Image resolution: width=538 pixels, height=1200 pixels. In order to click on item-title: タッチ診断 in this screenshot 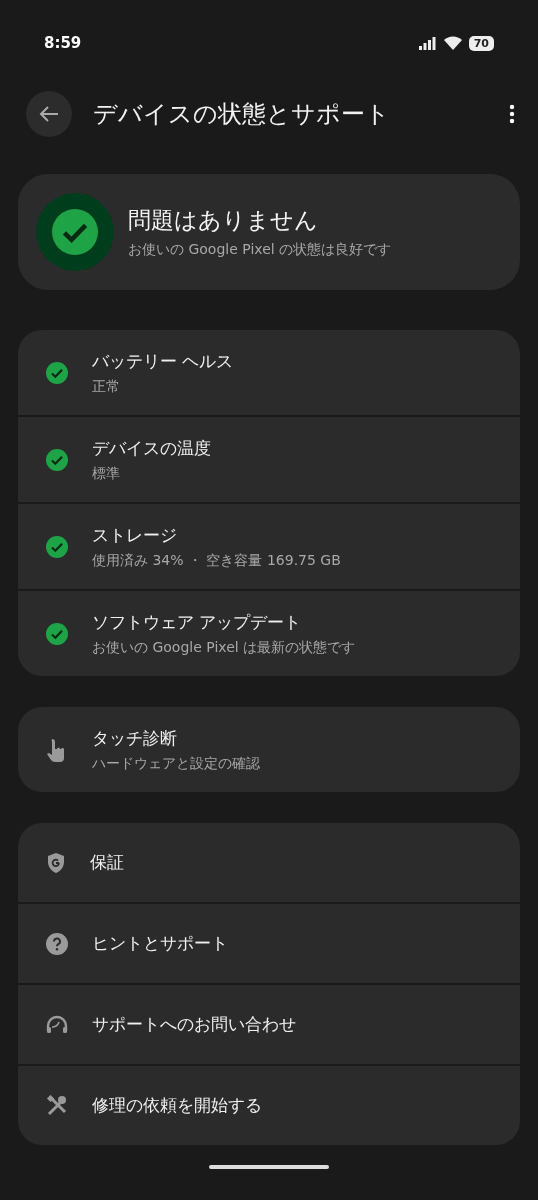, I will do `click(135, 738)`.